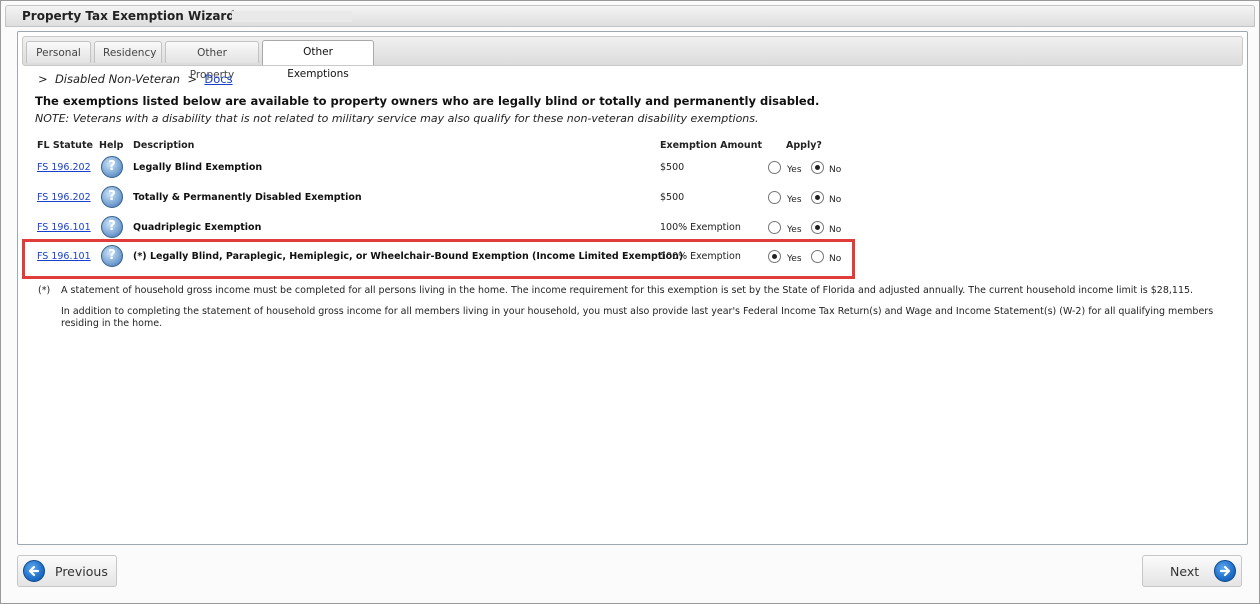 Image resolution: width=1260 pixels, height=604 pixels. I want to click on next-button: Next, so click(1192, 571).